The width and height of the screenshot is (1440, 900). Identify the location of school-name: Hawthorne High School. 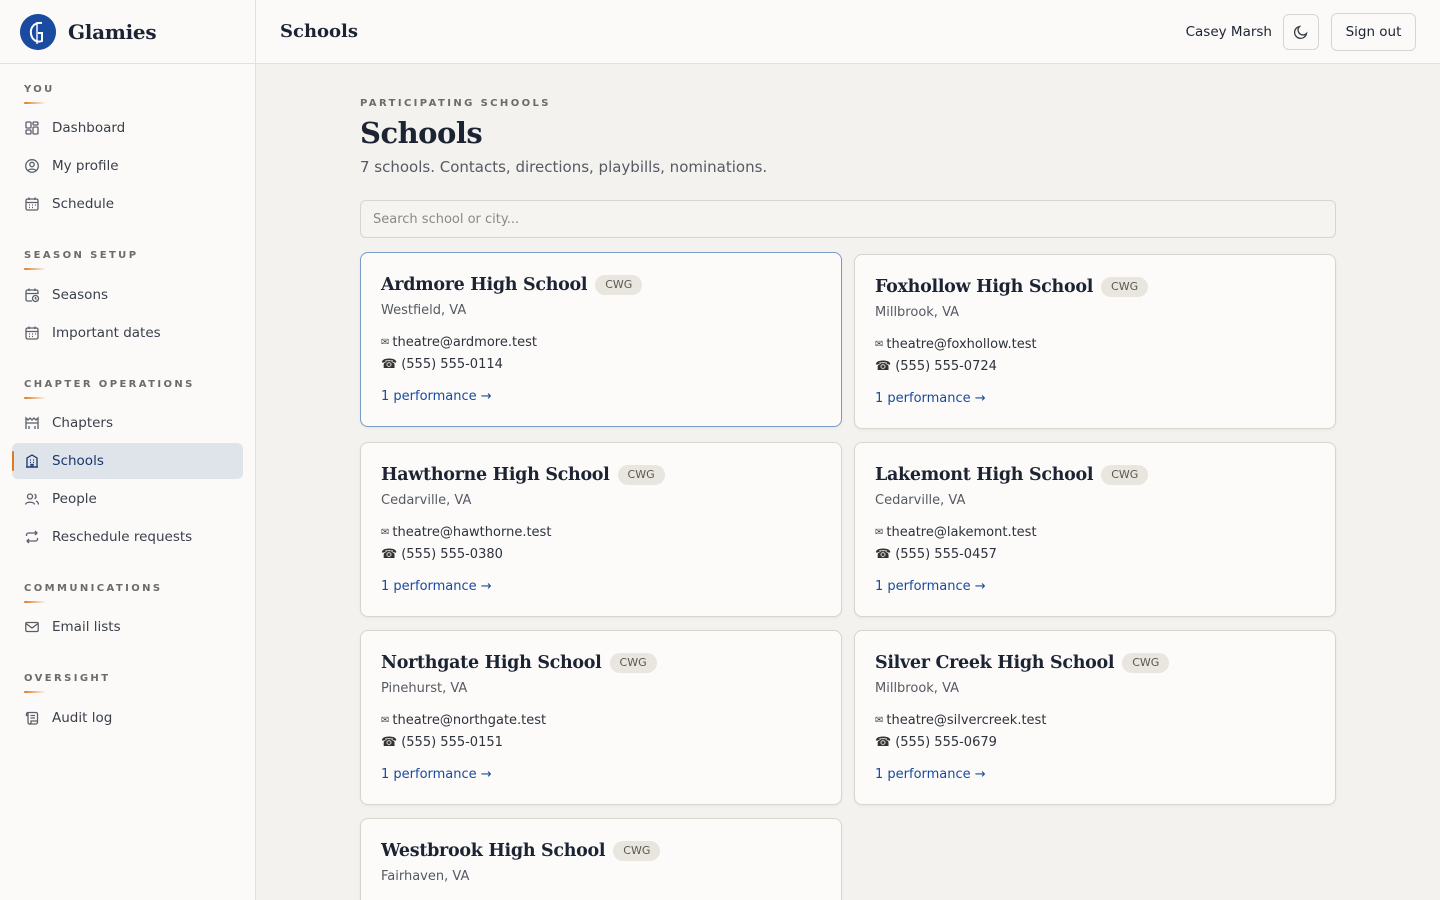
(495, 475).